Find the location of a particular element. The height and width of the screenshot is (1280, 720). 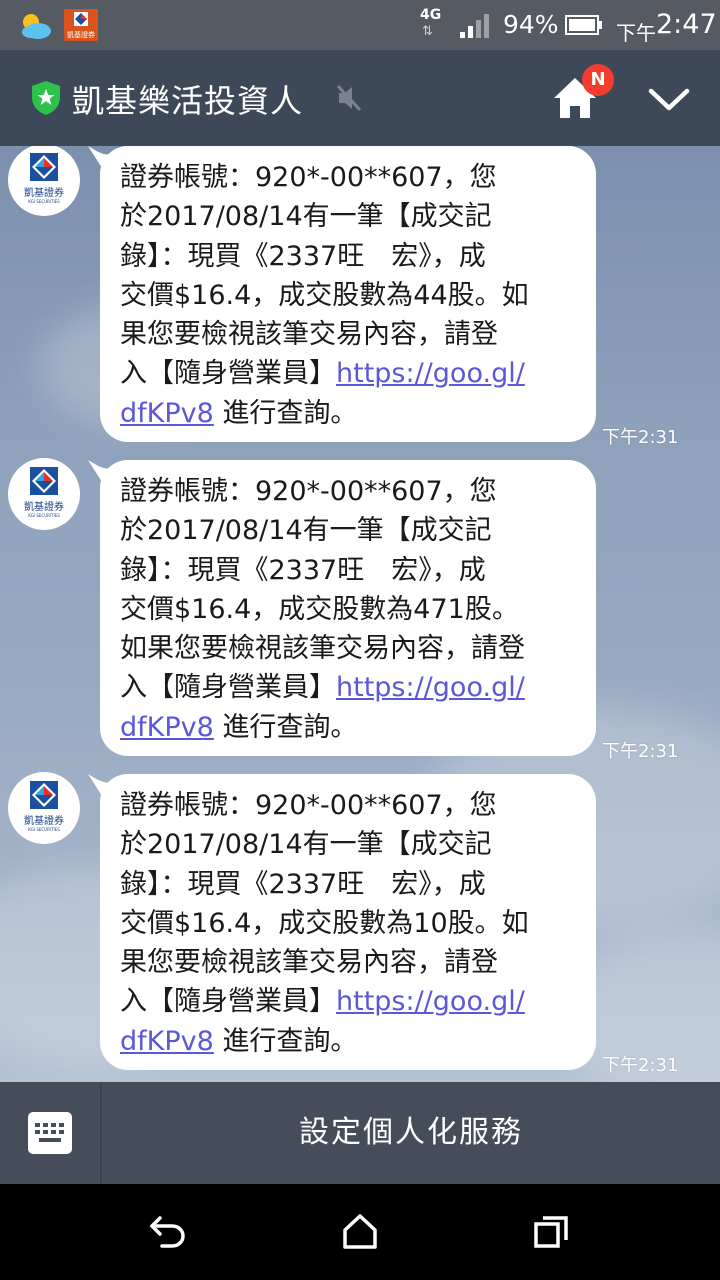

battery-percent: 94% is located at coordinates (531, 24).